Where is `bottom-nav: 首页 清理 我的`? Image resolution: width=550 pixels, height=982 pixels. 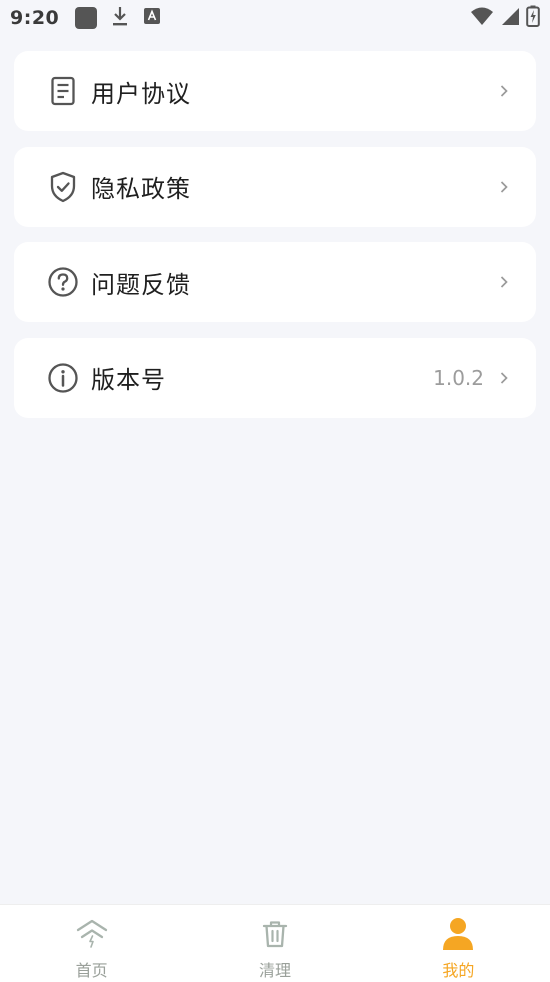 bottom-nav: 首页 清理 我的 is located at coordinates (275, 943).